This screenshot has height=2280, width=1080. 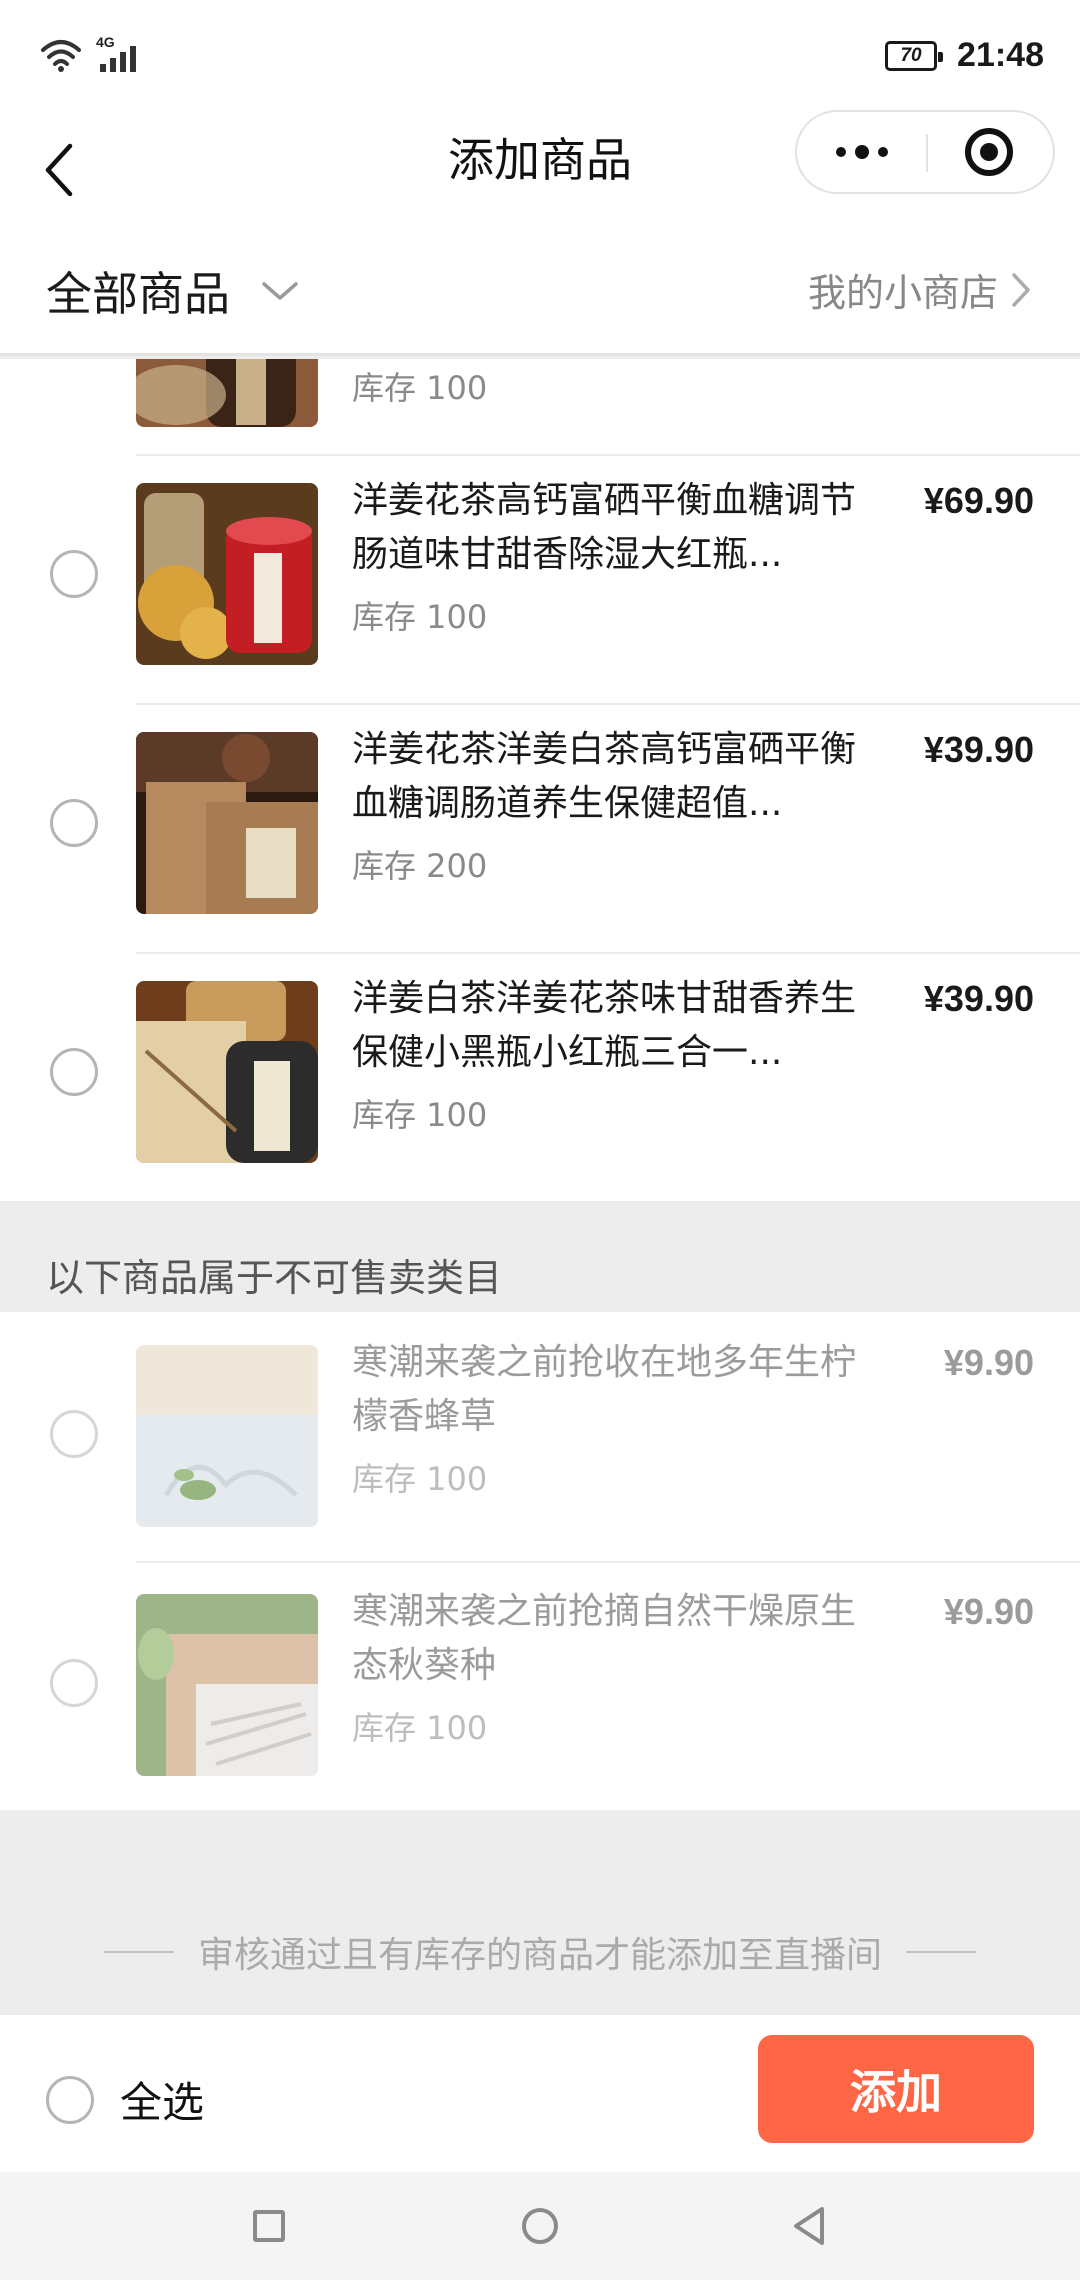 I want to click on status-right: 70 21:48, so click(x=964, y=55).